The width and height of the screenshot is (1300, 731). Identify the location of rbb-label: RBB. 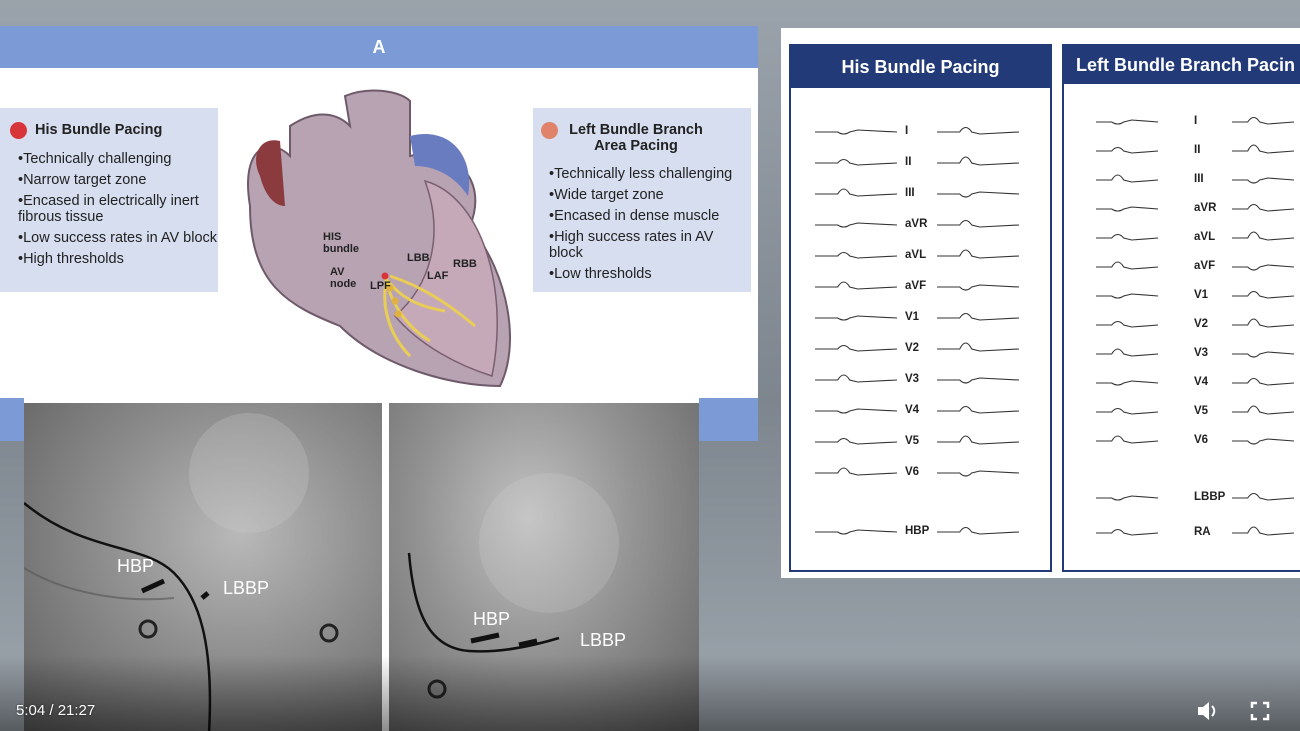
(465, 264).